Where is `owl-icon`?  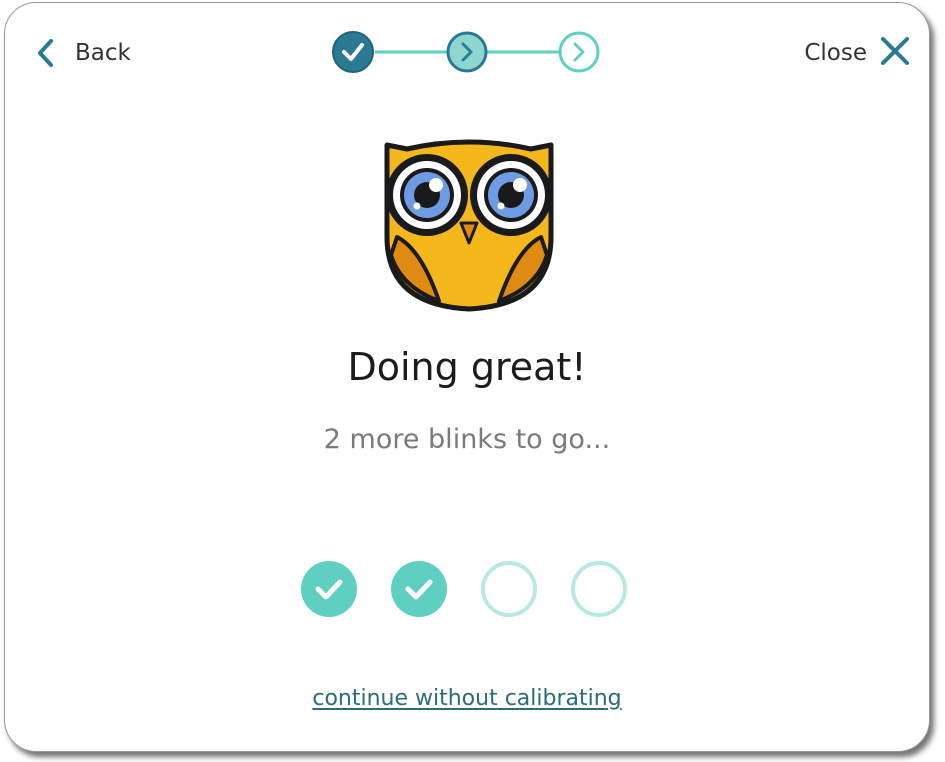
owl-icon is located at coordinates (469, 227).